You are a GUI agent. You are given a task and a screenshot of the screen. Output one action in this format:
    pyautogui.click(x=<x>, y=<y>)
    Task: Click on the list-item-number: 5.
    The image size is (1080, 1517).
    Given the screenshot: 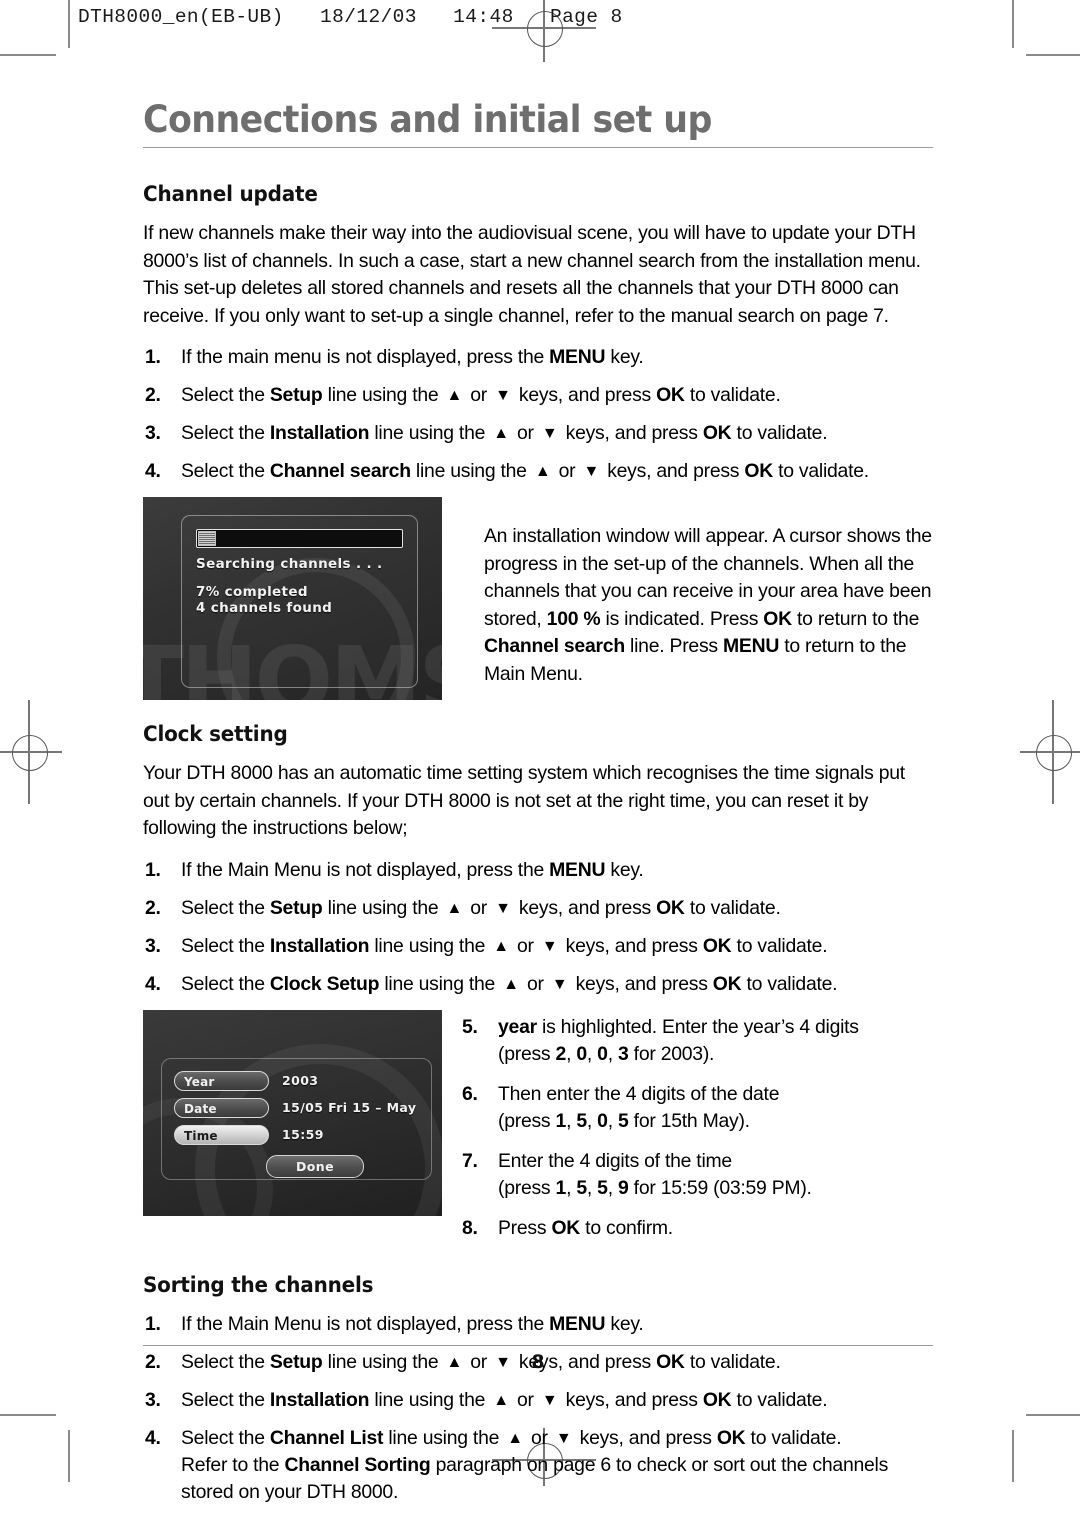 What is the action you would take?
    pyautogui.click(x=470, y=1026)
    